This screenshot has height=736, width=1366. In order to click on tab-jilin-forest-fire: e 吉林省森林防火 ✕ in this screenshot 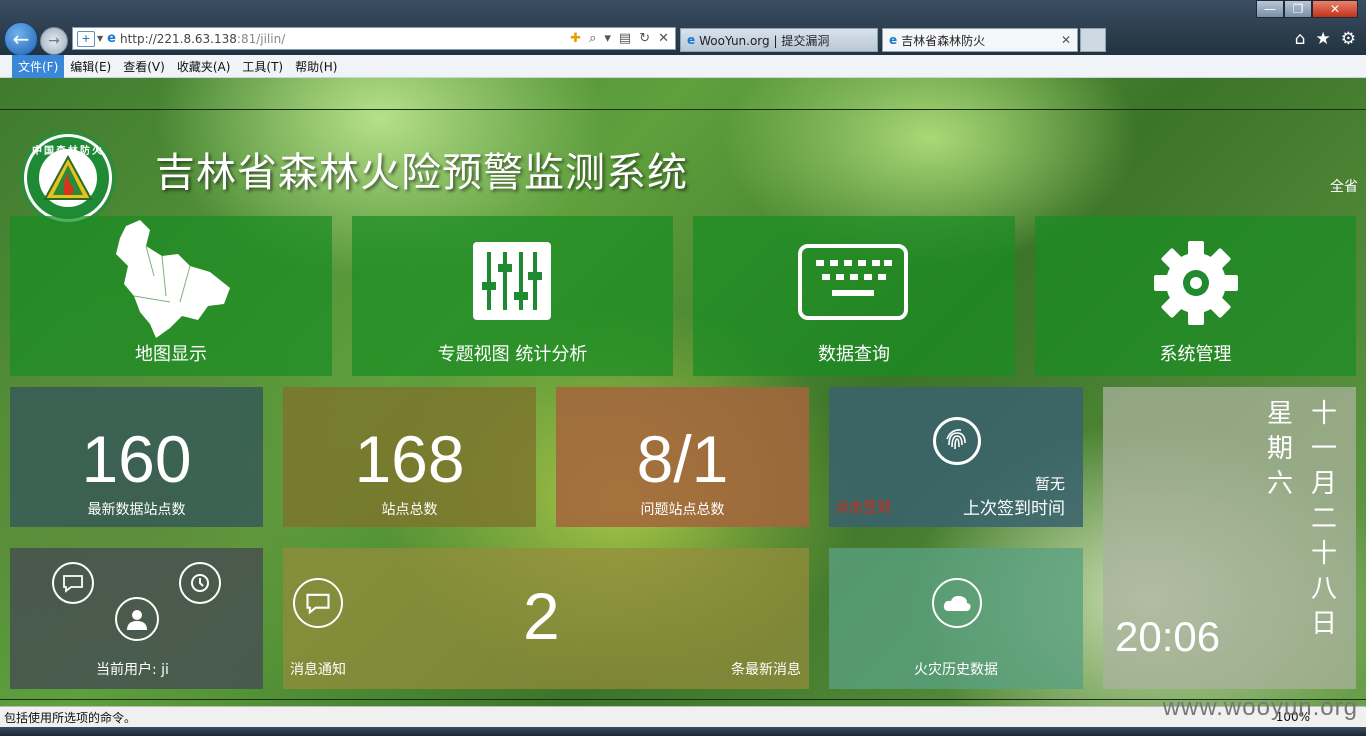, I will do `click(980, 40)`.